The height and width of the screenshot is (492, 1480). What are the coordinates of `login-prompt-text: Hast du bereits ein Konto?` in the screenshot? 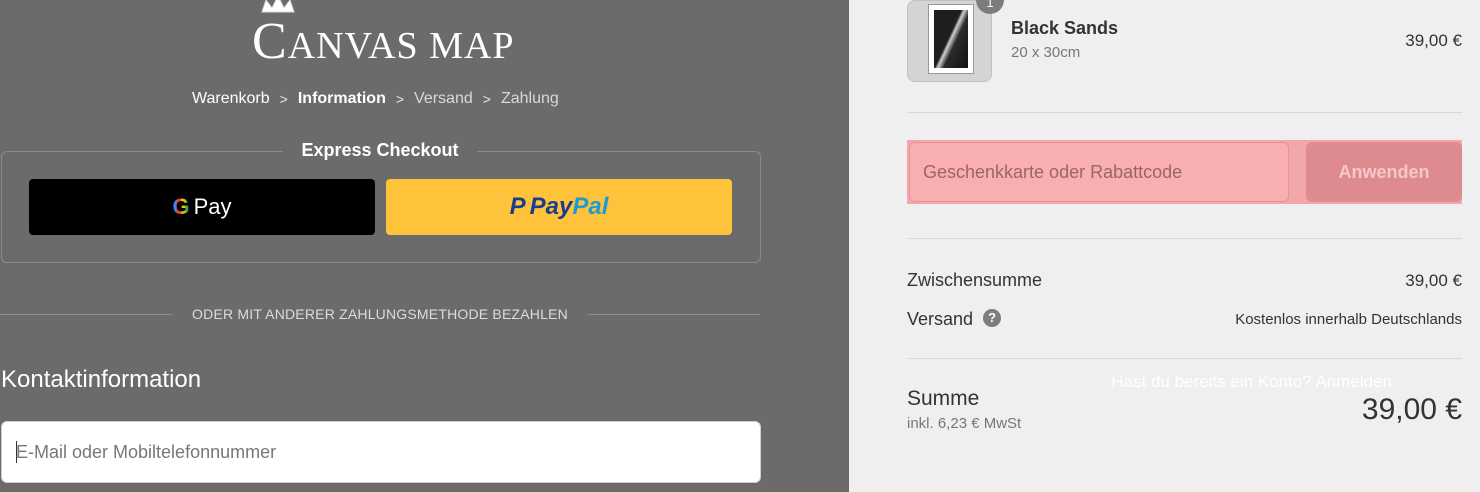 It's located at (1211, 381).